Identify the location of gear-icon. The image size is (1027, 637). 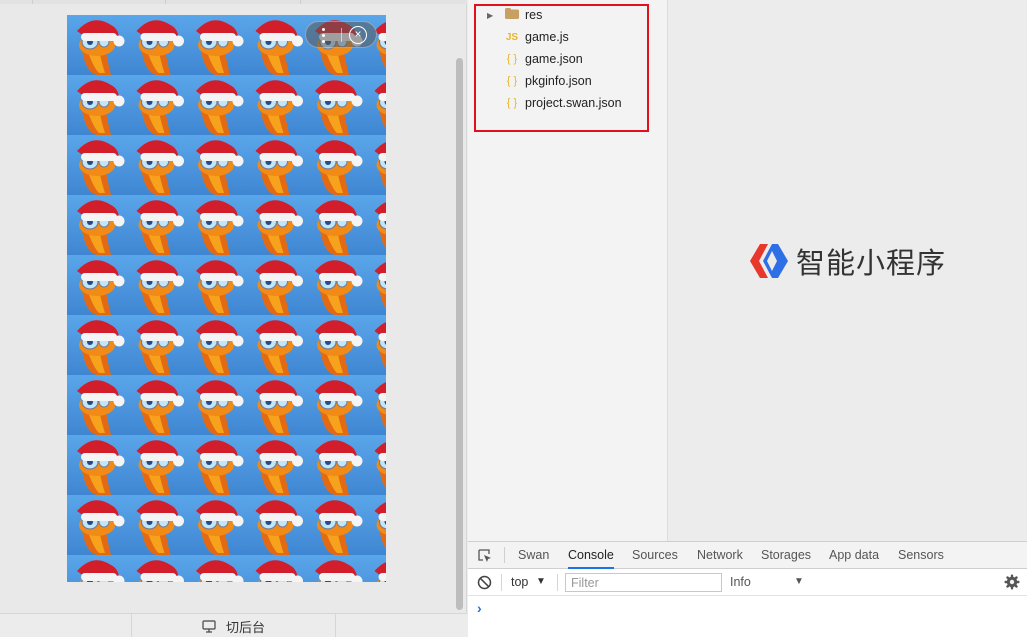
(1012, 582).